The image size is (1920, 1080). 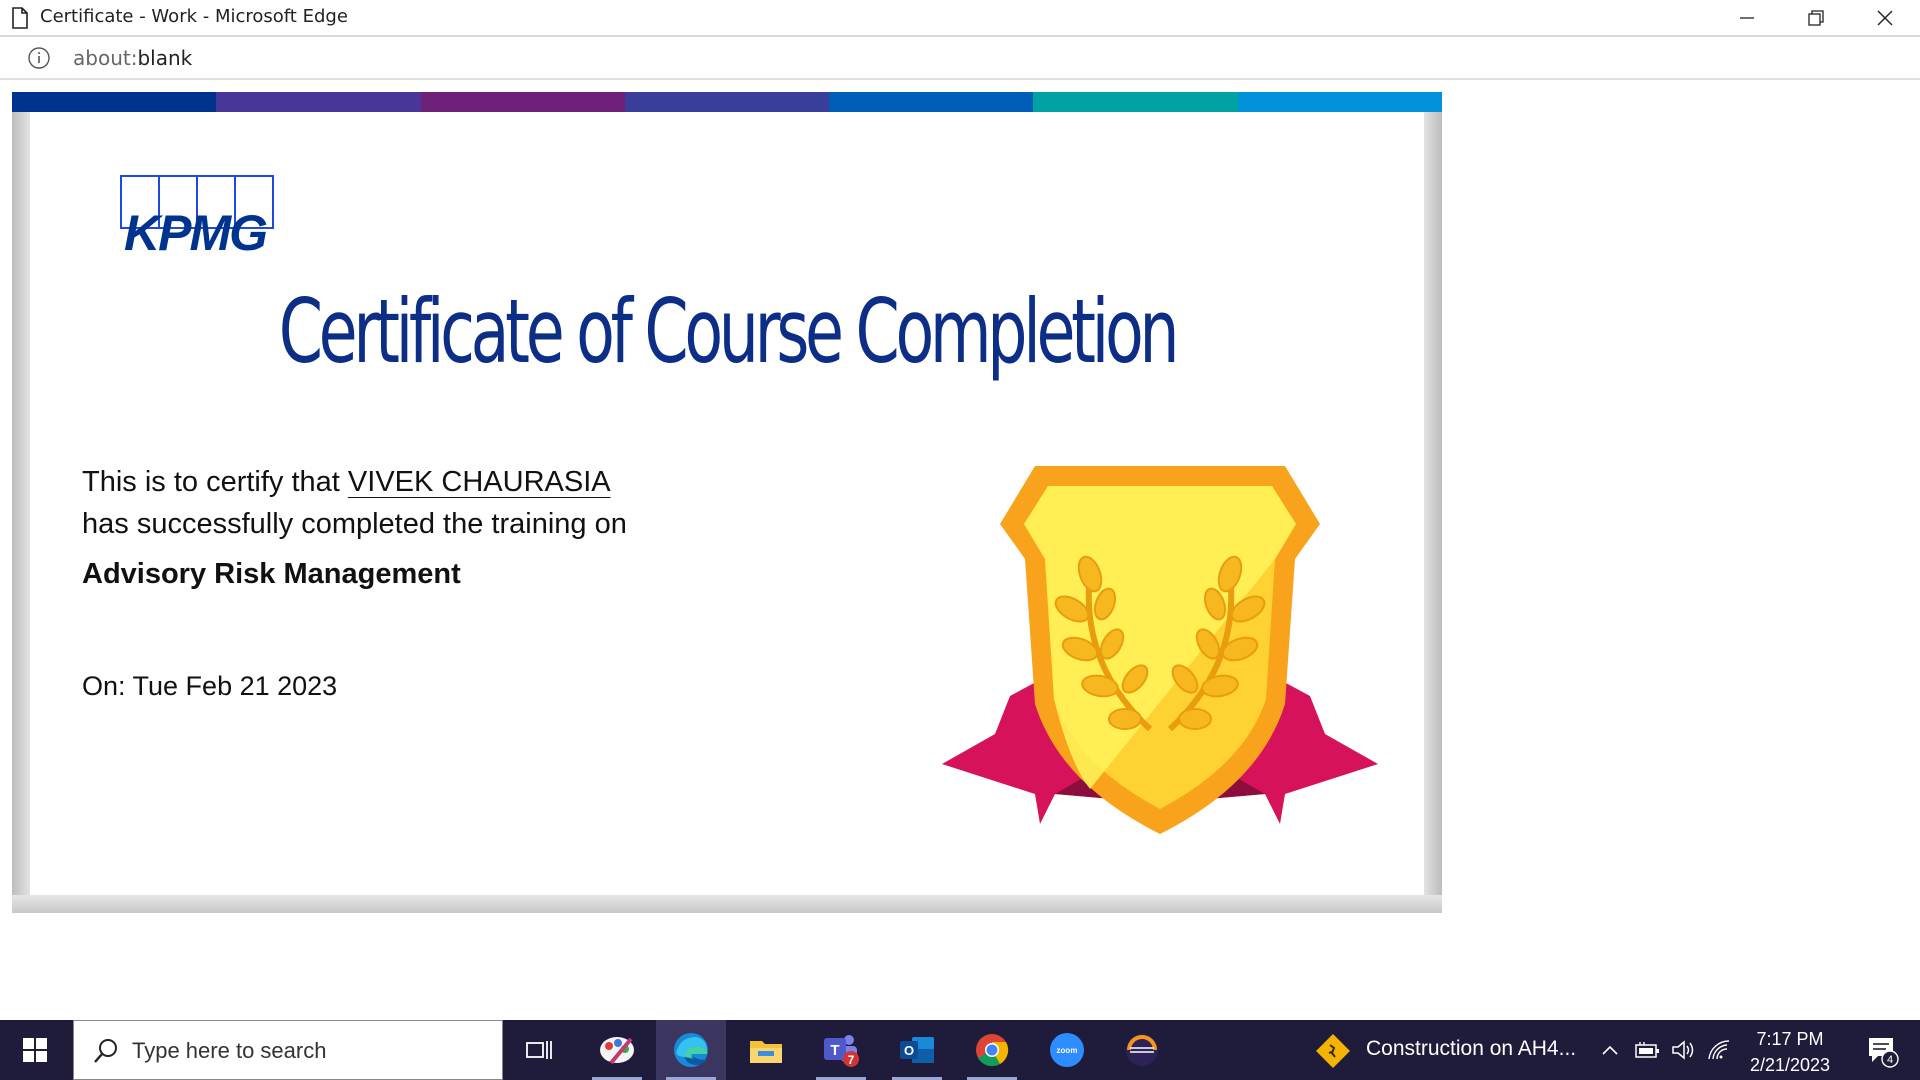 I want to click on windows-icon, so click(x=35, y=1050).